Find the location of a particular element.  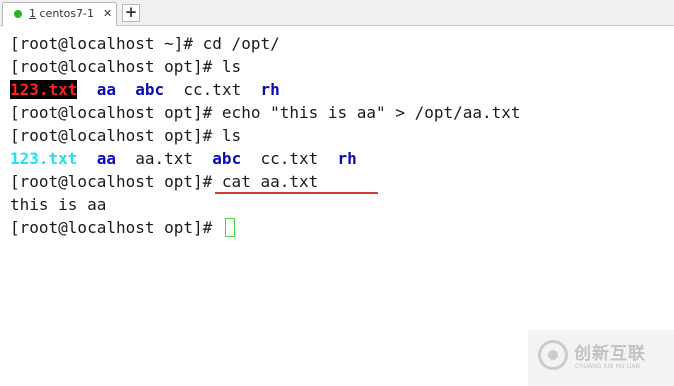

terminal-line: [root@localhost opt]# is located at coordinates (122, 227).